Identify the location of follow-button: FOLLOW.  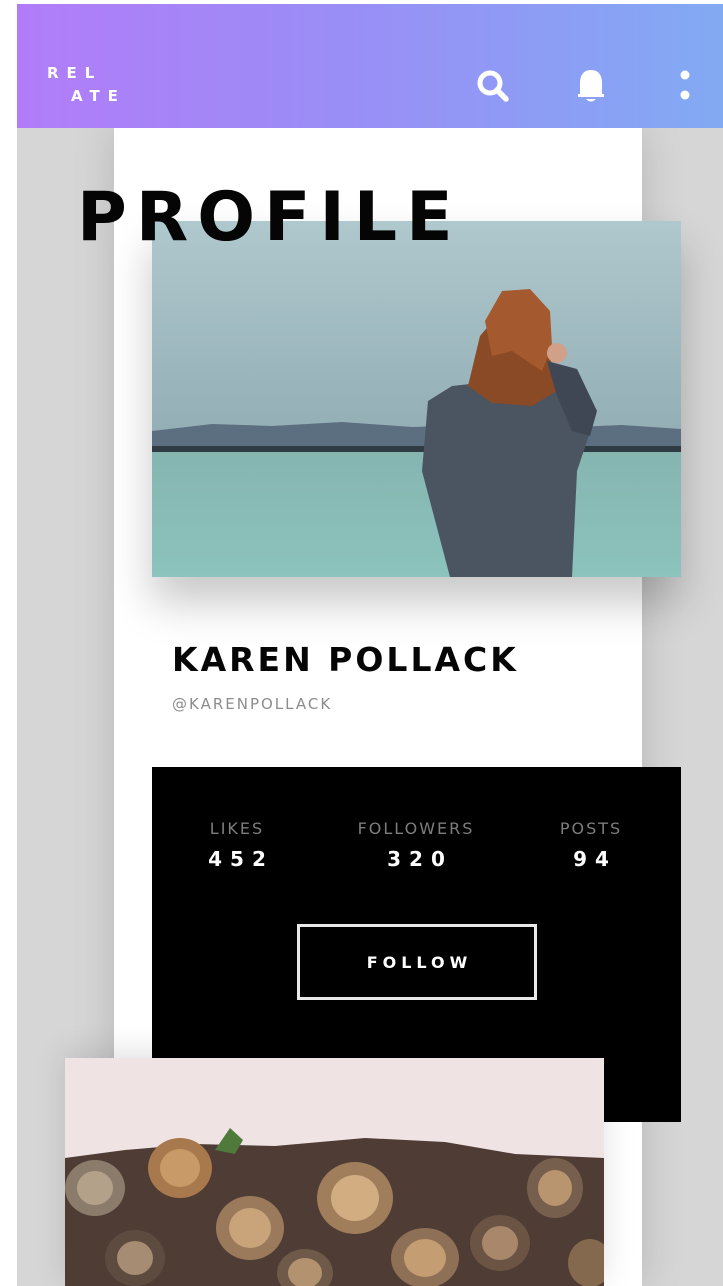
(417, 962).